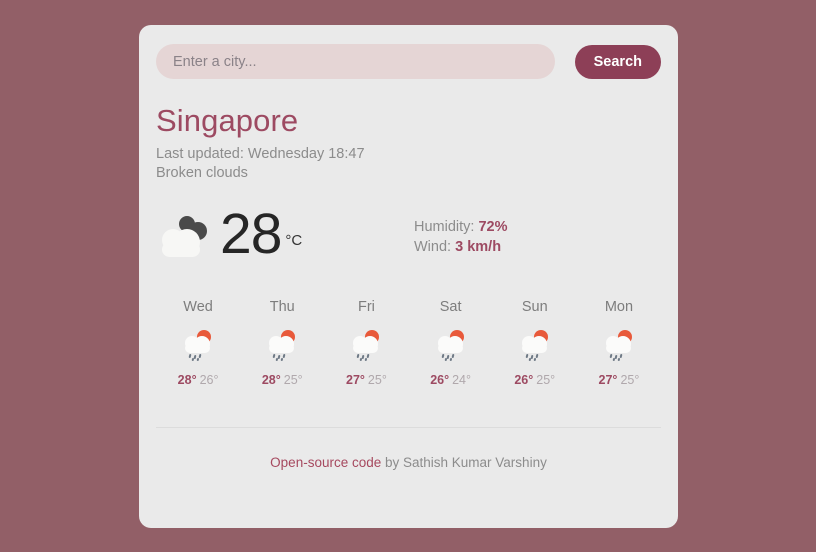 The width and height of the screenshot is (816, 552). Describe the element at coordinates (534, 306) in the screenshot. I see `forecast-day-label: Sun` at that location.